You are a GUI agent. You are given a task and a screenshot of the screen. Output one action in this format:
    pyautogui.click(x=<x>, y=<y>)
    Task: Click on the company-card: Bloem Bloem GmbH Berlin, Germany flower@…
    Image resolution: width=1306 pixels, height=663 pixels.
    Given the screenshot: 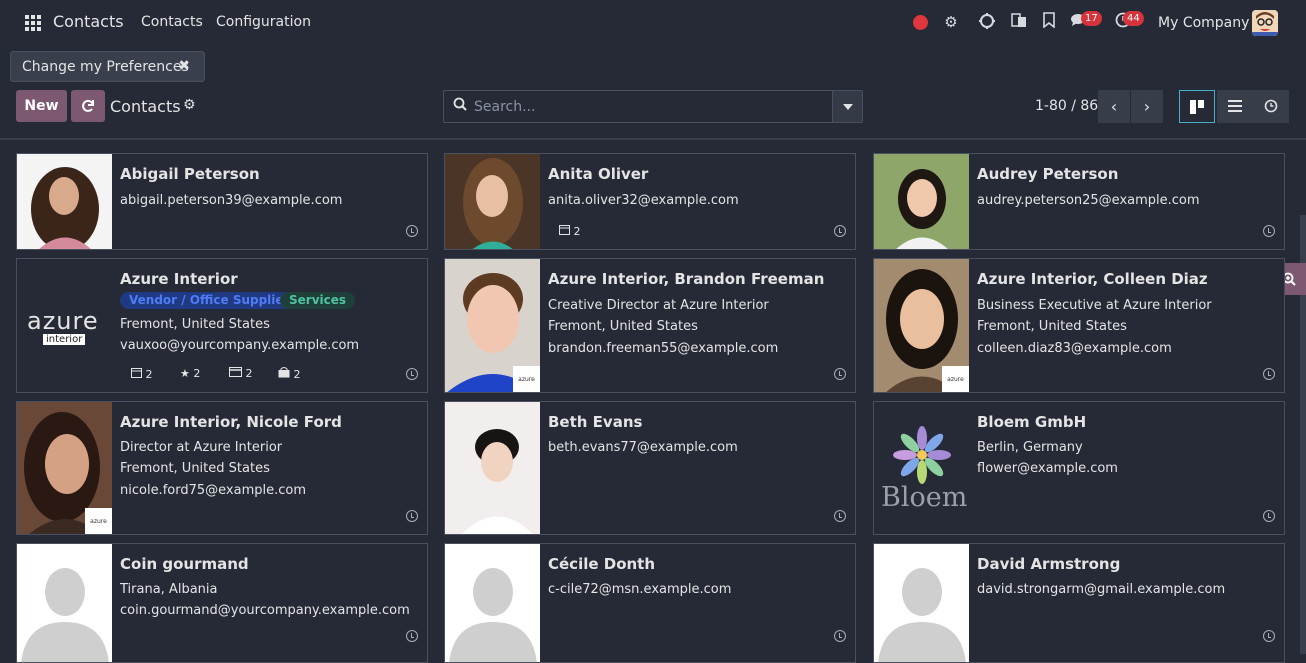 What is the action you would take?
    pyautogui.click(x=1079, y=468)
    